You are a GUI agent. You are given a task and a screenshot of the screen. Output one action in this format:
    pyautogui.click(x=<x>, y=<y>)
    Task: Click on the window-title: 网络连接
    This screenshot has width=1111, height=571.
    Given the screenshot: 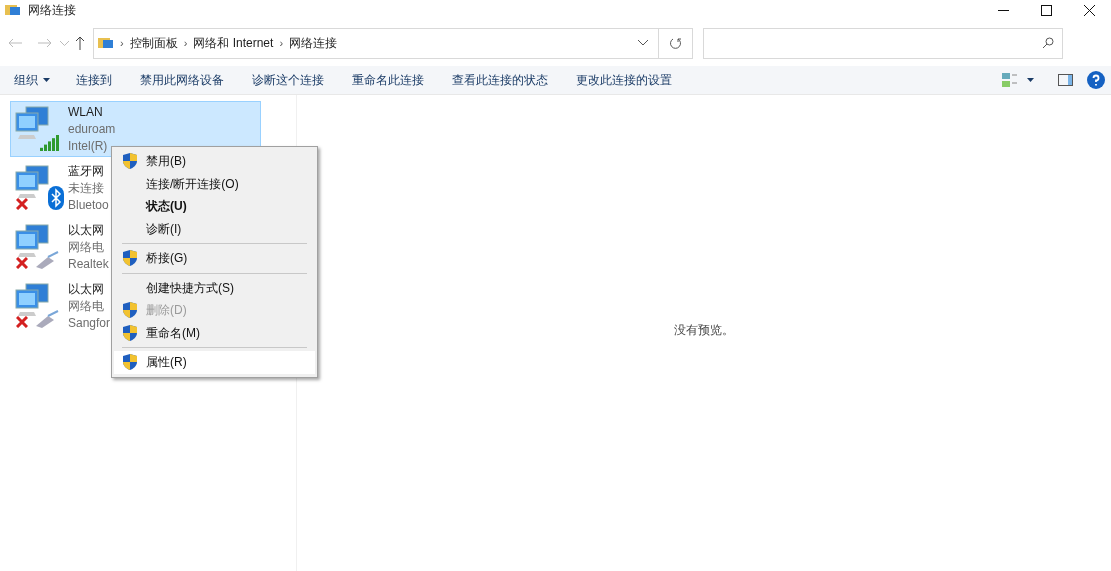 What is the action you would take?
    pyautogui.click(x=52, y=10)
    